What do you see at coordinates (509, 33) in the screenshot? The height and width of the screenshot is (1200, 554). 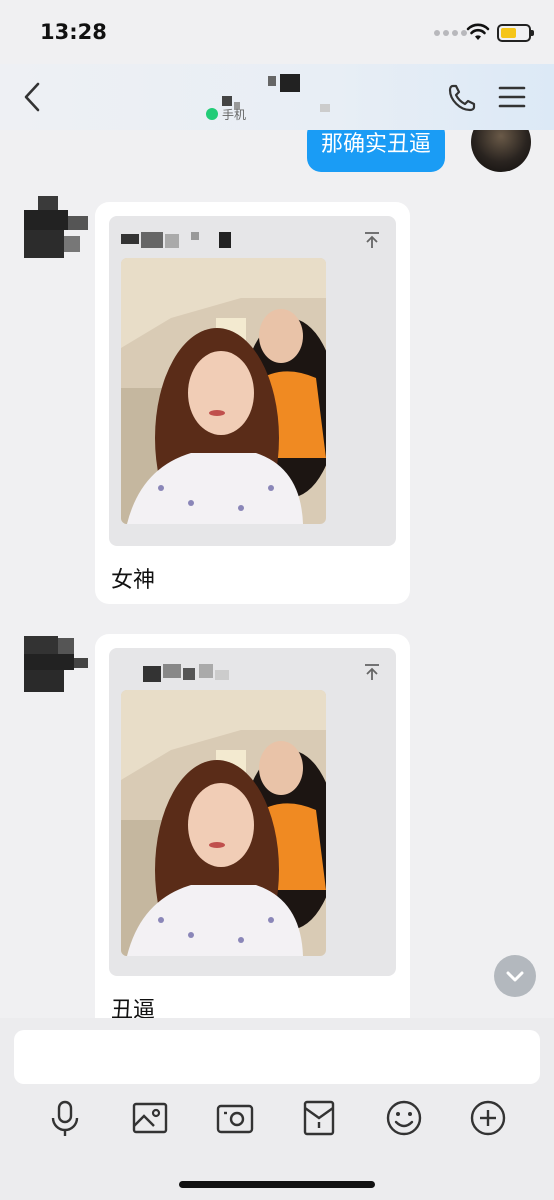 I see `battery-fill` at bounding box center [509, 33].